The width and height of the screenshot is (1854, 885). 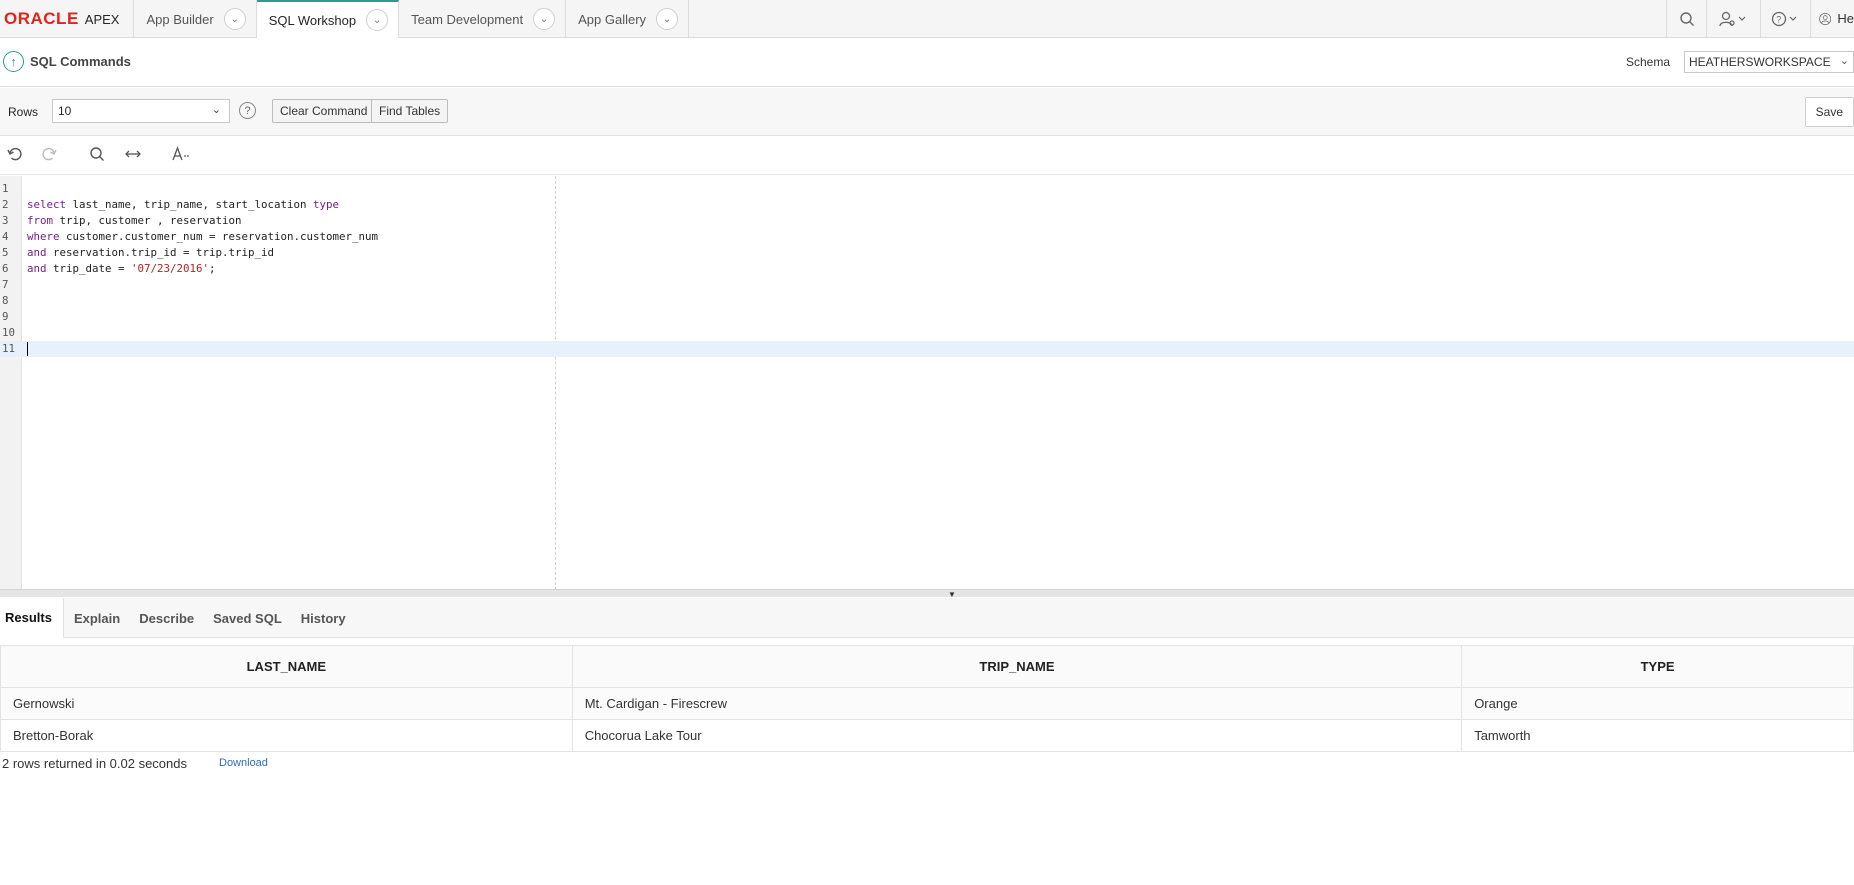 What do you see at coordinates (927, 221) in the screenshot?
I see `code-line: 3 from trip, customer , reservation` at bounding box center [927, 221].